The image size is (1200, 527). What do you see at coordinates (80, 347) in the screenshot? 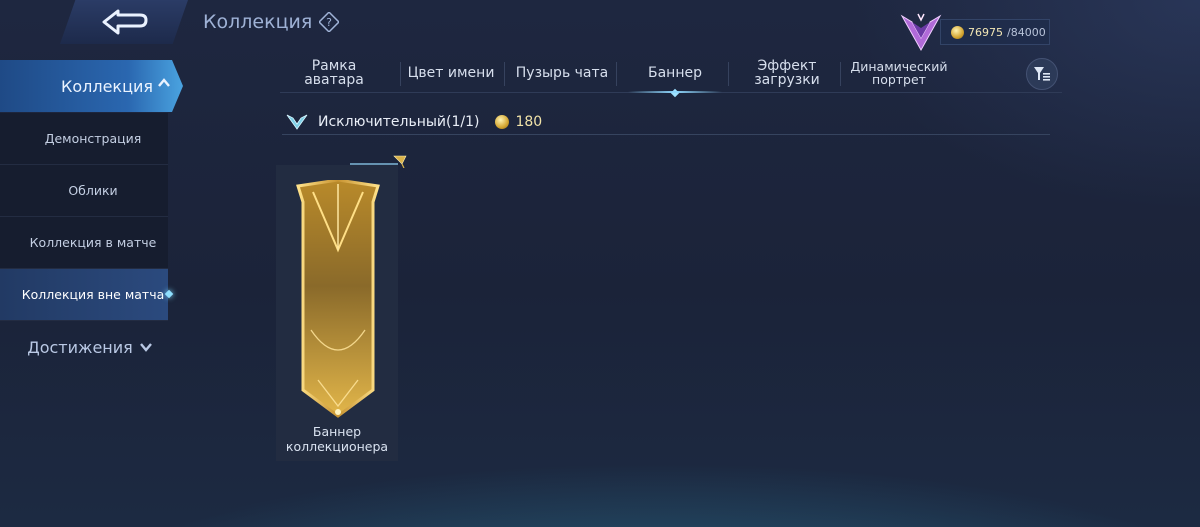
I see `sidebar-item-label: Достижения` at bounding box center [80, 347].